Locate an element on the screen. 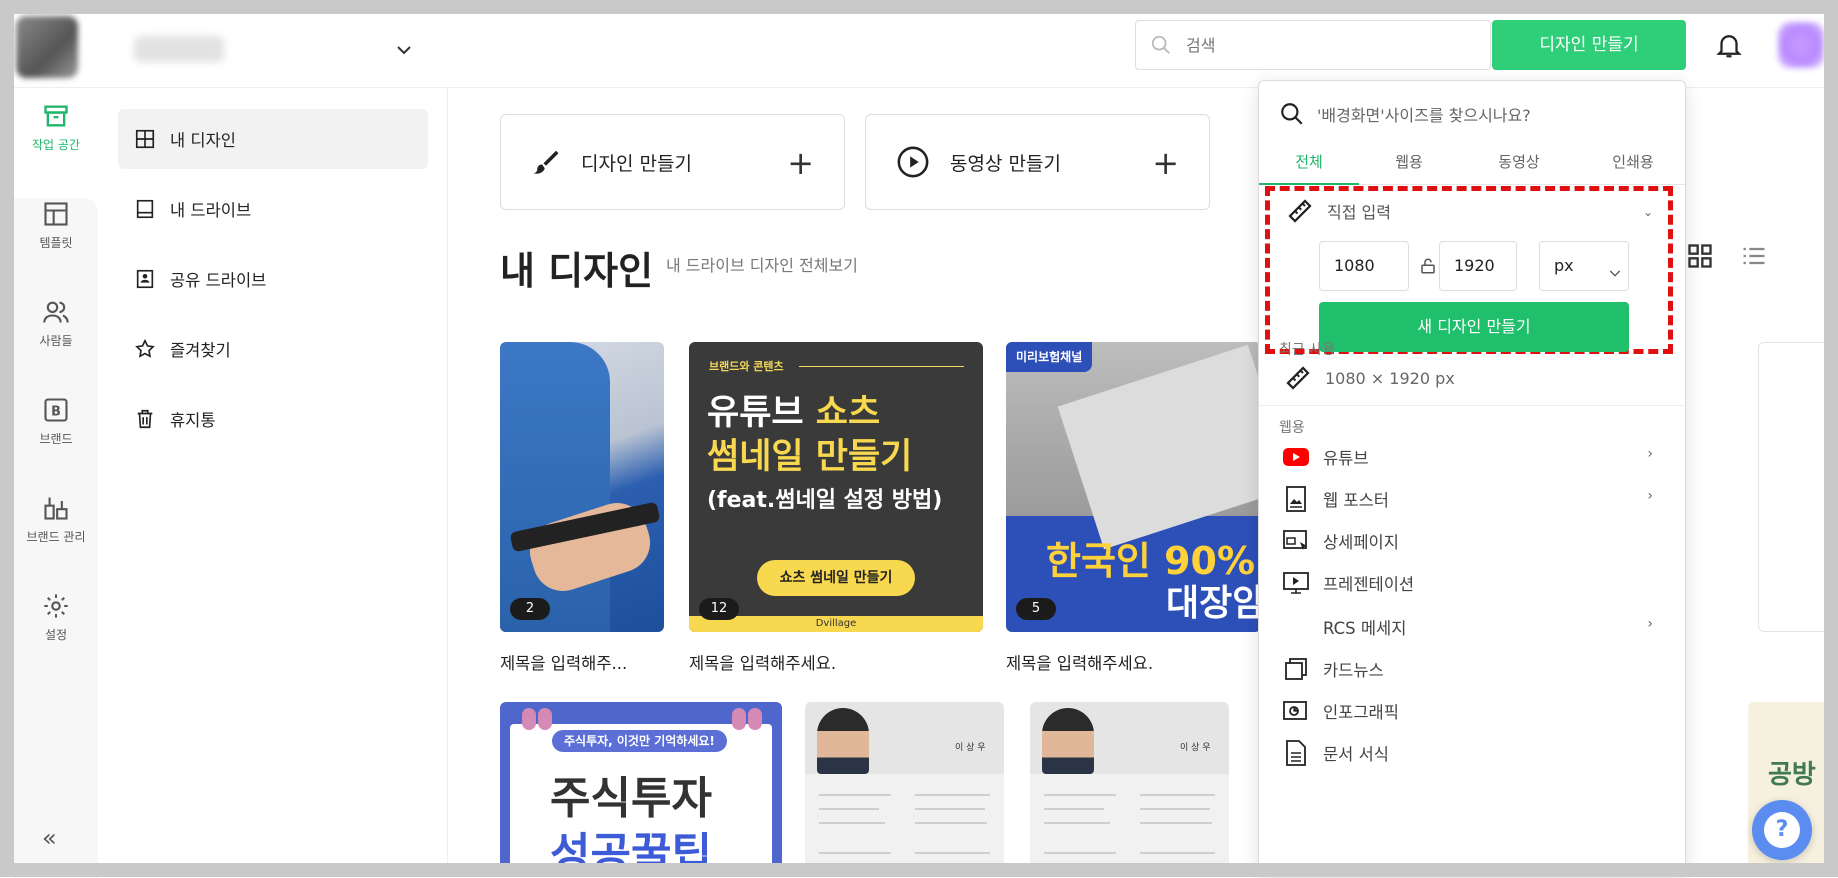  chevron-down-icon: ⌄ is located at coordinates (1648, 212).